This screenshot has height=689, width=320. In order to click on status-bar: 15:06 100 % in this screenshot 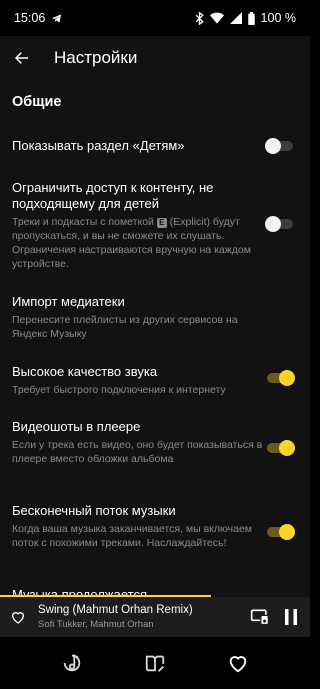, I will do `click(155, 18)`.